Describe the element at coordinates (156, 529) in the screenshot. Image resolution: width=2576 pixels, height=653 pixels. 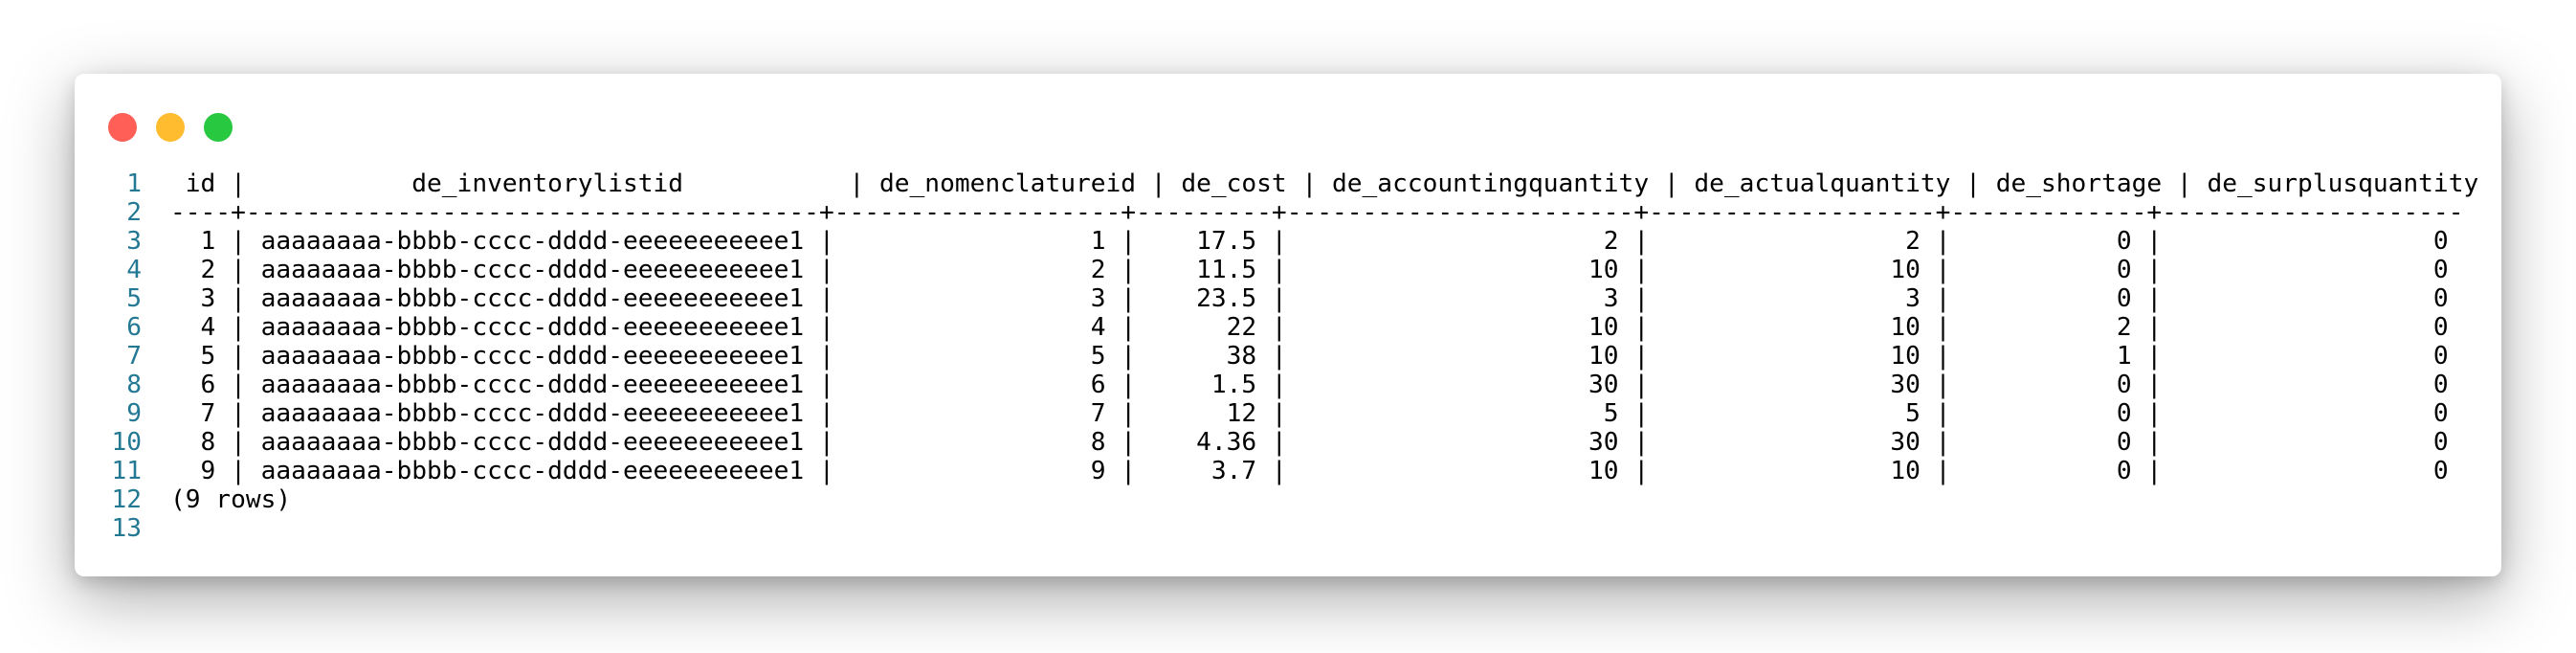
I see `empty-line` at that location.